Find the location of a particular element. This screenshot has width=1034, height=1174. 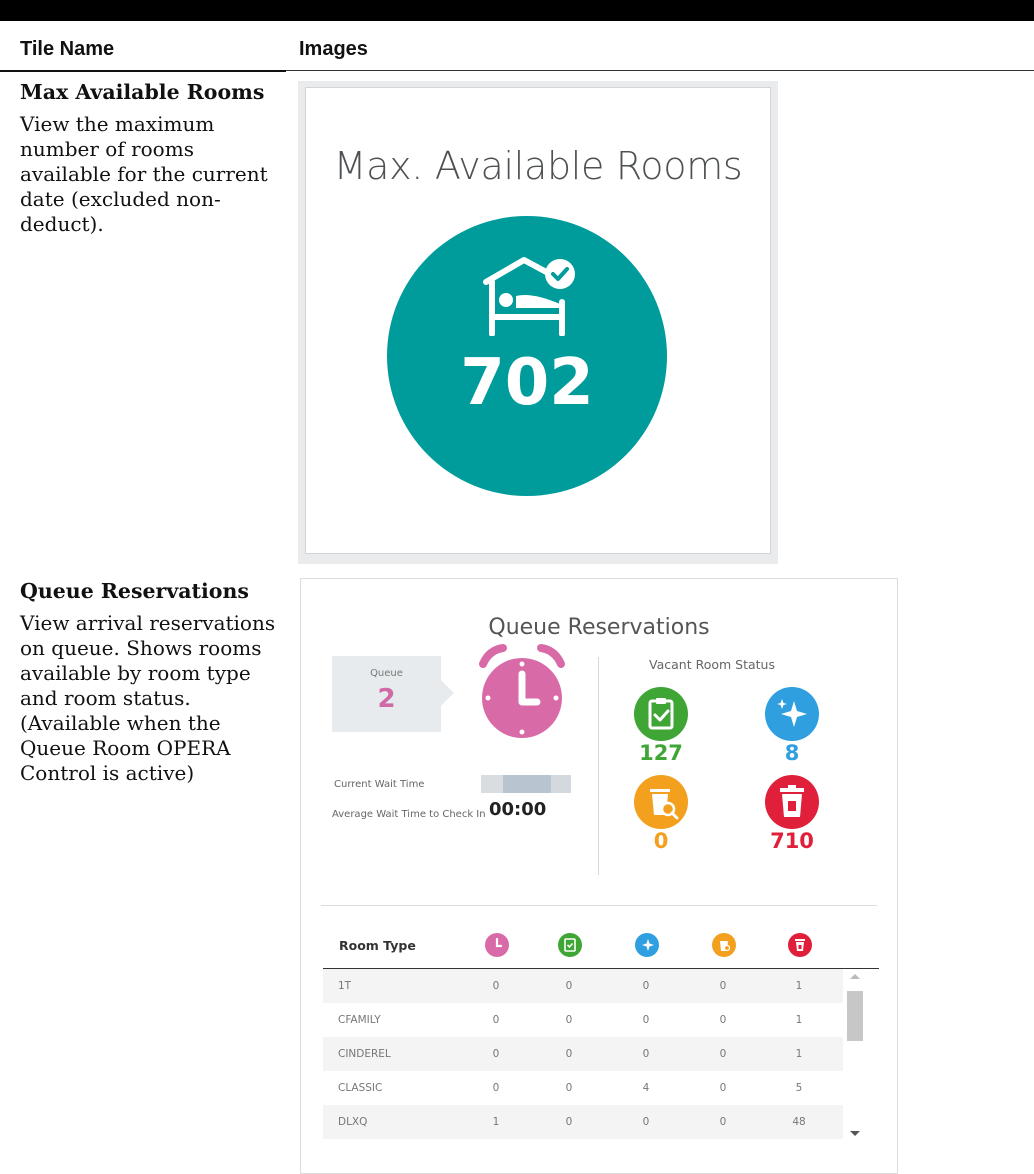

status-value-dirty: 710 is located at coordinates (792, 841).